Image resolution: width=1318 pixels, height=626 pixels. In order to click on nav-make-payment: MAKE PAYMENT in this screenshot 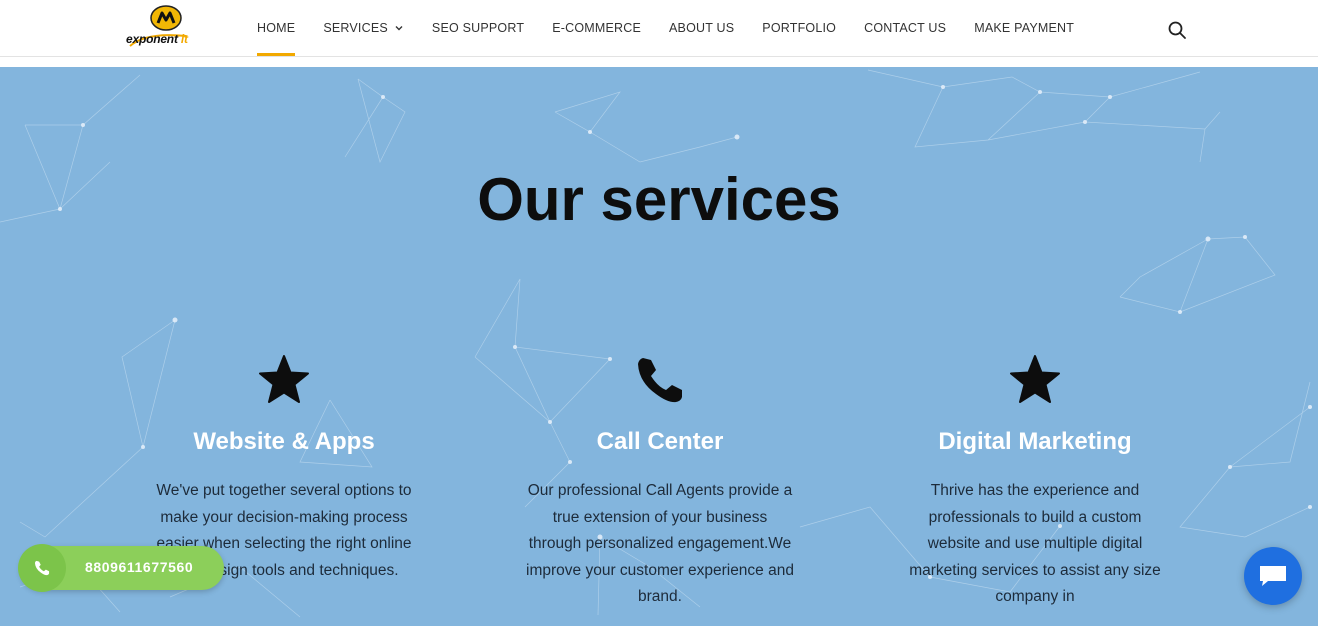, I will do `click(1024, 28)`.